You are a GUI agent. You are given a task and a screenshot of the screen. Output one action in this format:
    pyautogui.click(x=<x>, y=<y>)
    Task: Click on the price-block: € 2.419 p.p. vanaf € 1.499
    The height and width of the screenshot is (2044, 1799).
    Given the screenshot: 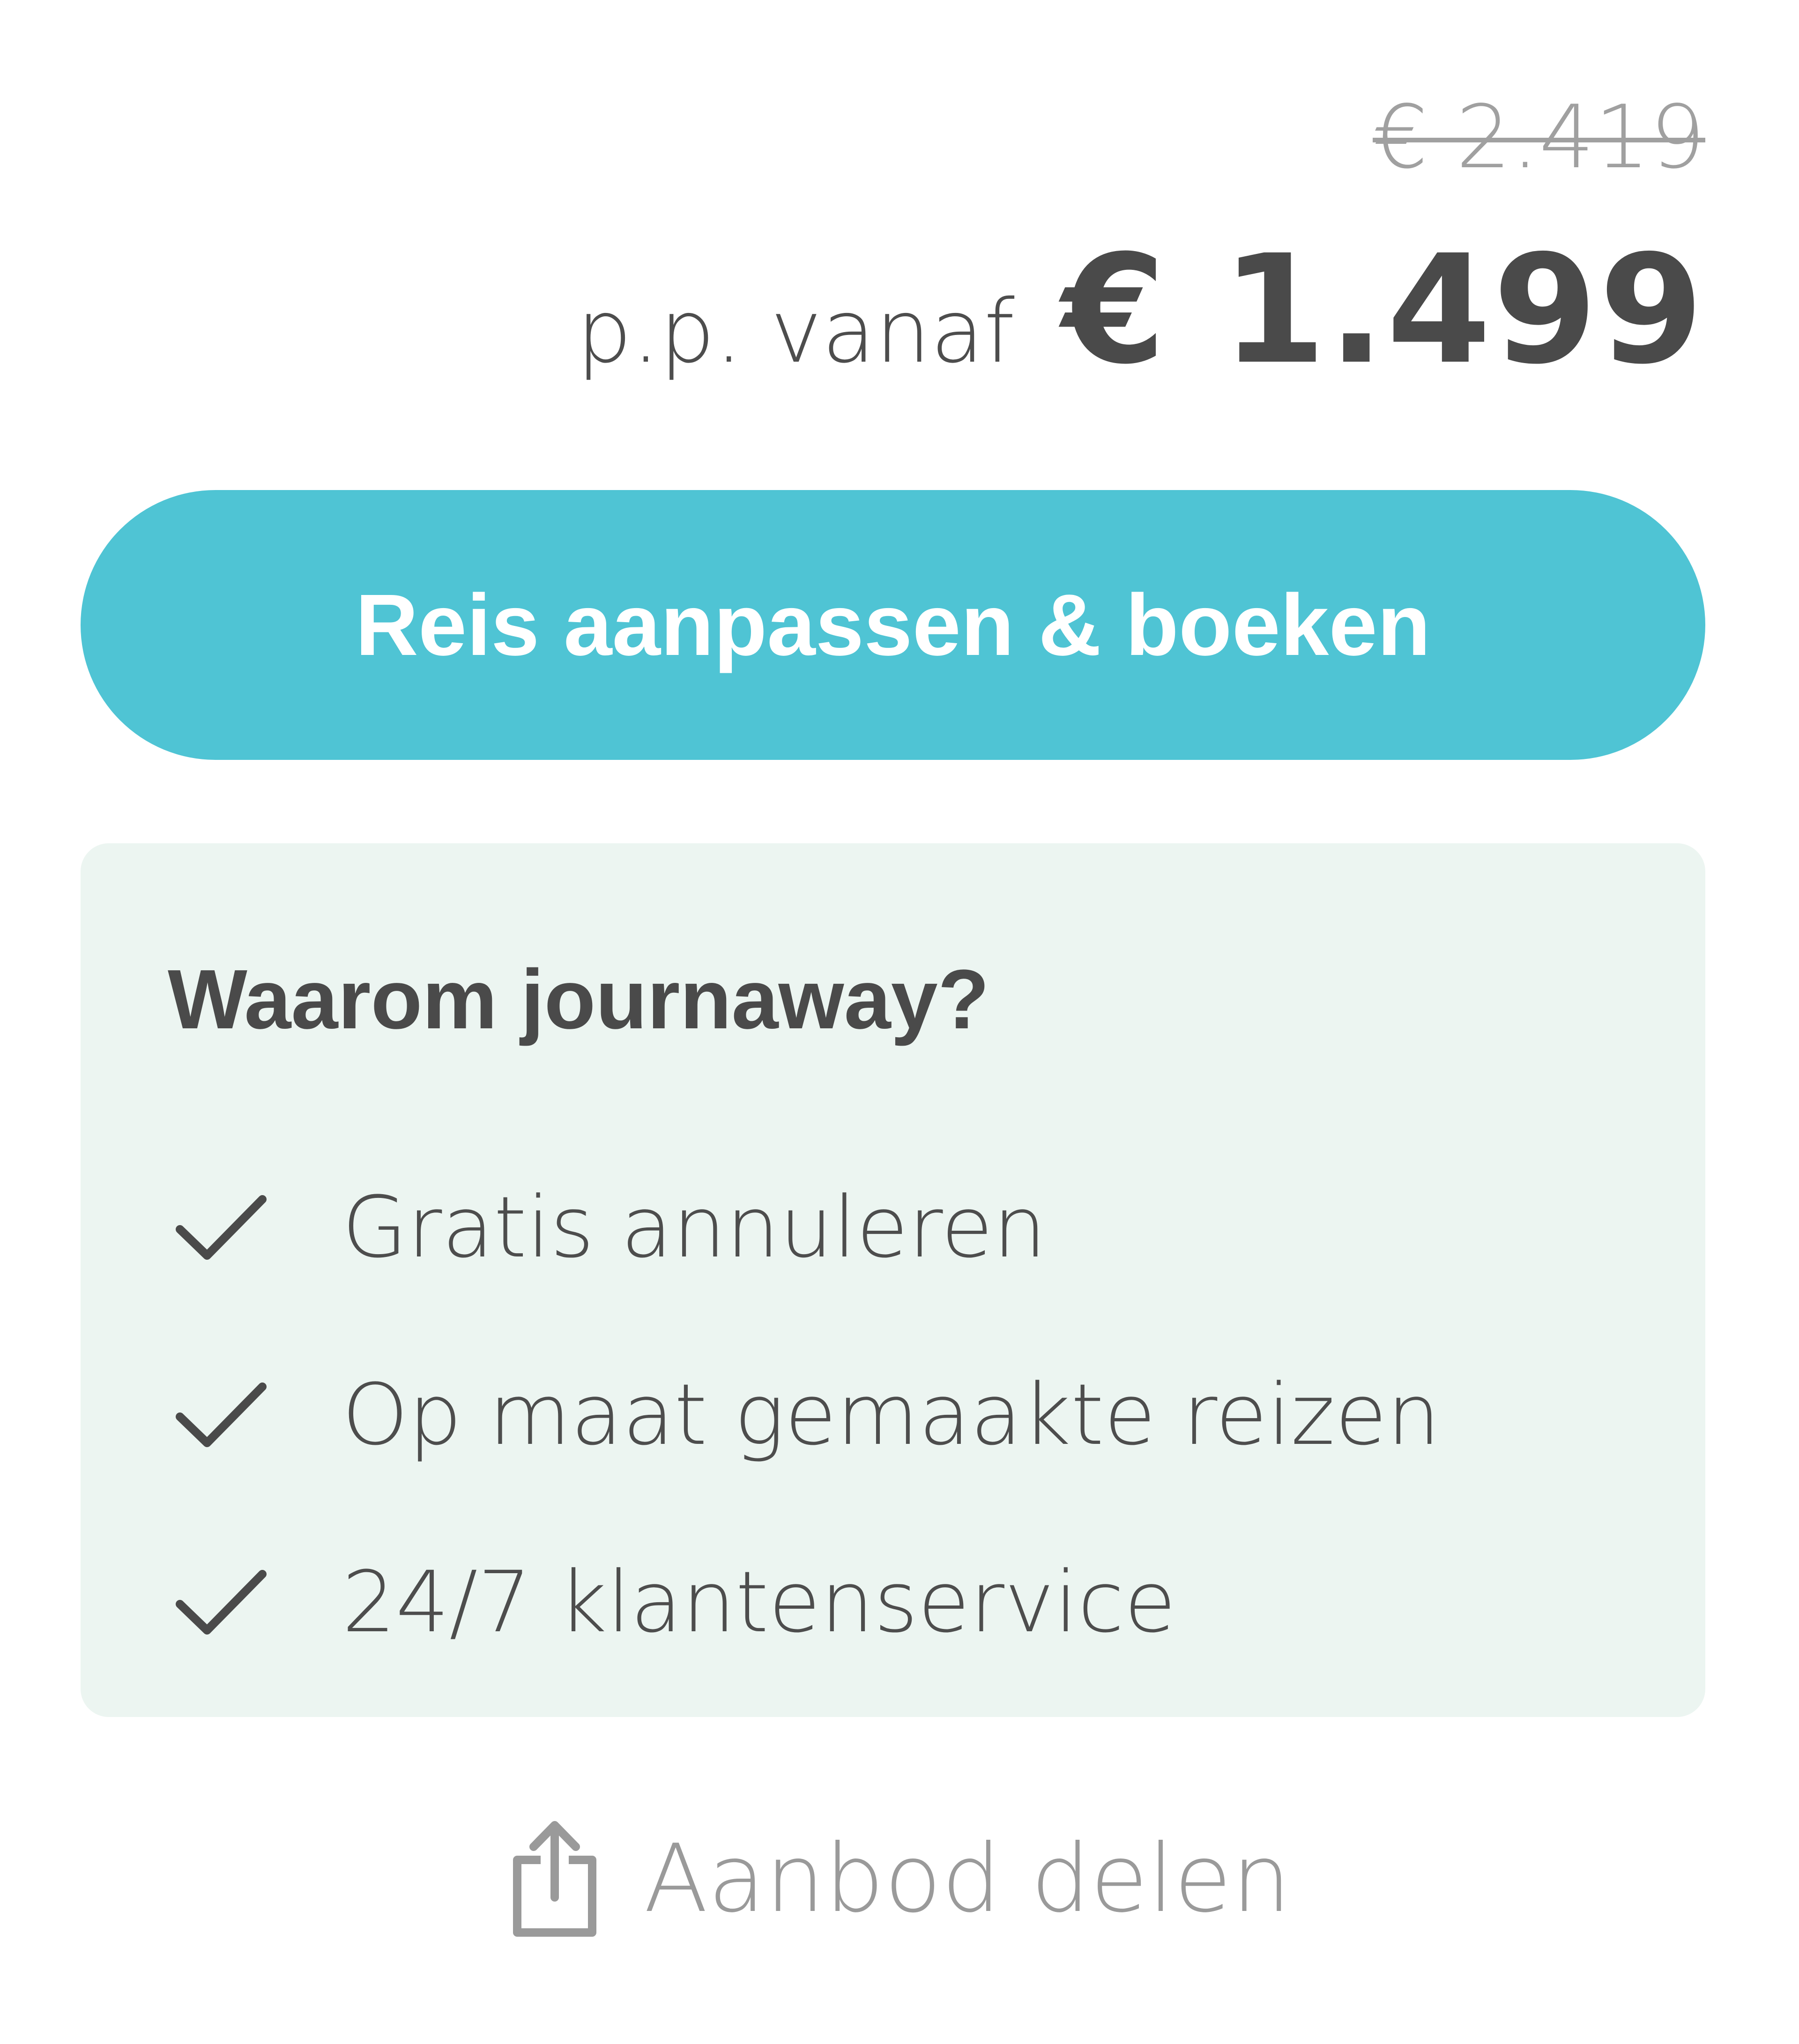 What is the action you would take?
    pyautogui.click(x=893, y=242)
    